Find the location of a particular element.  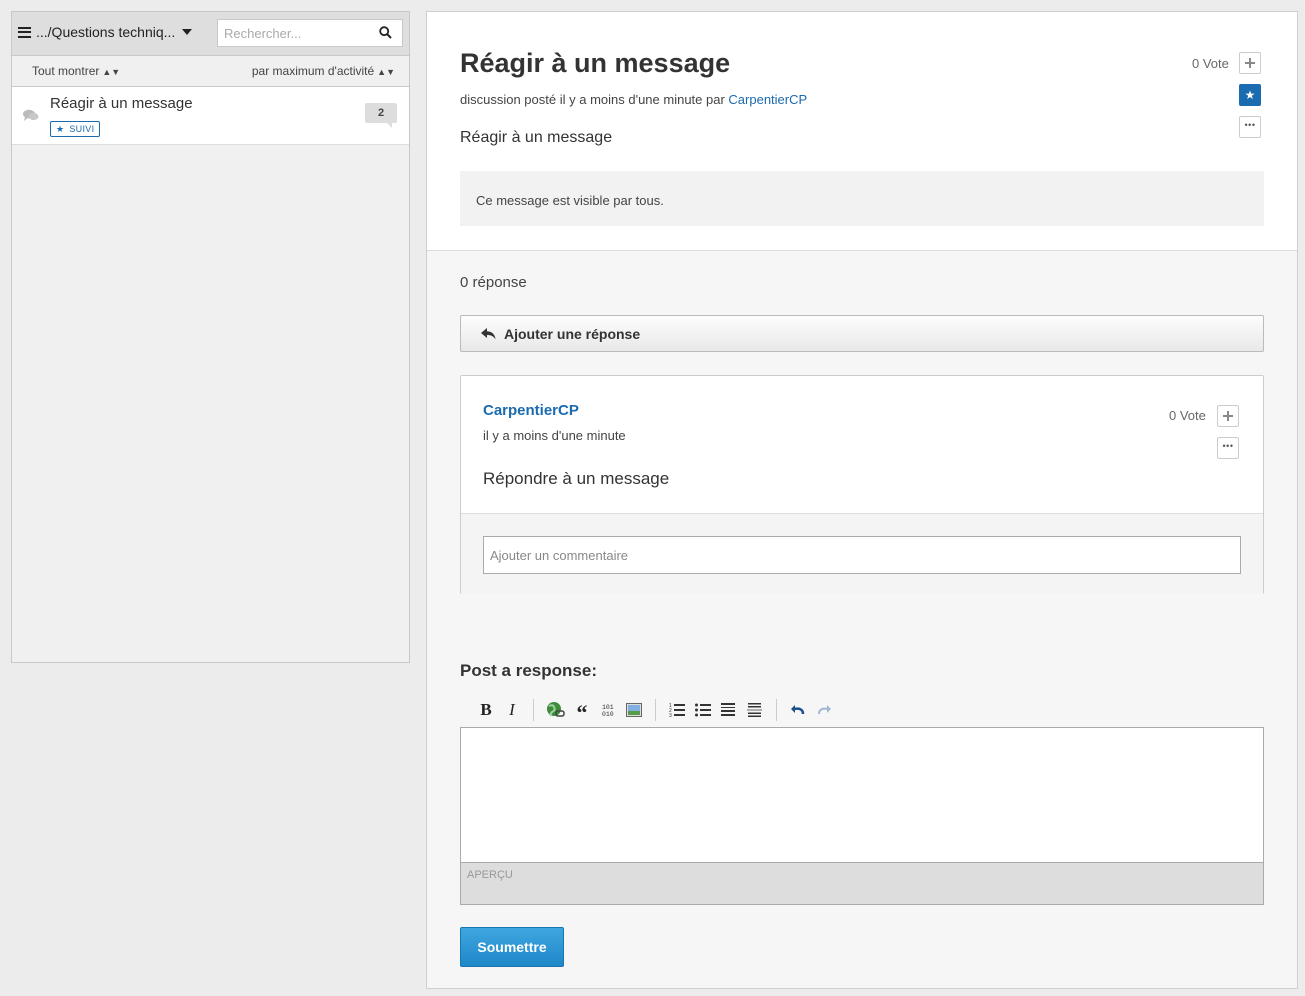

response-more-actions-button: ••• is located at coordinates (1228, 448).